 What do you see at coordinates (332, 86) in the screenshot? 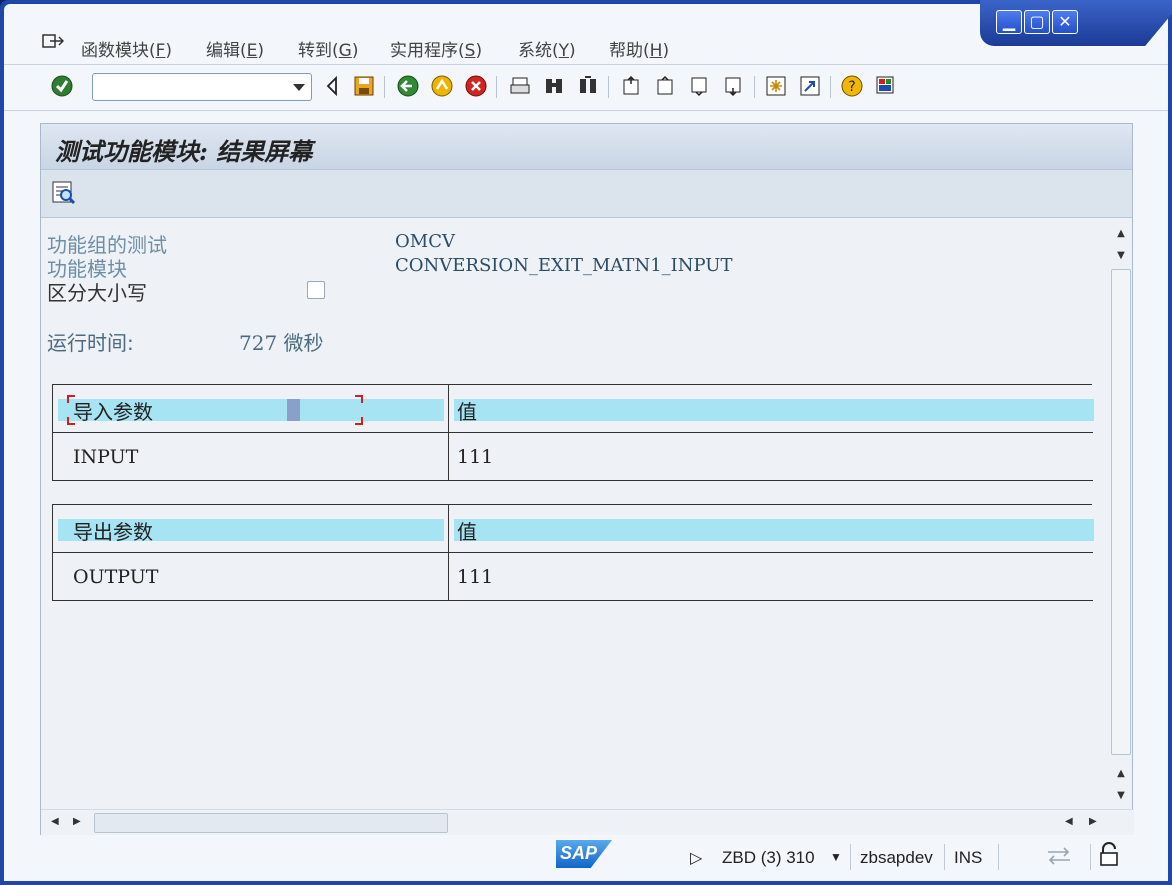
I see `back-icon` at bounding box center [332, 86].